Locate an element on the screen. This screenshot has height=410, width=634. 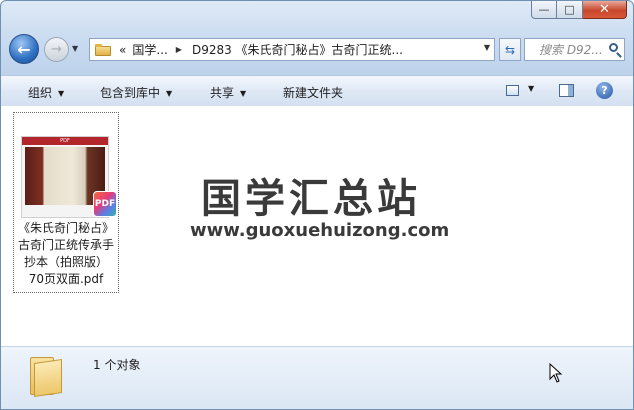
close-button: ✕ is located at coordinates (605, 10).